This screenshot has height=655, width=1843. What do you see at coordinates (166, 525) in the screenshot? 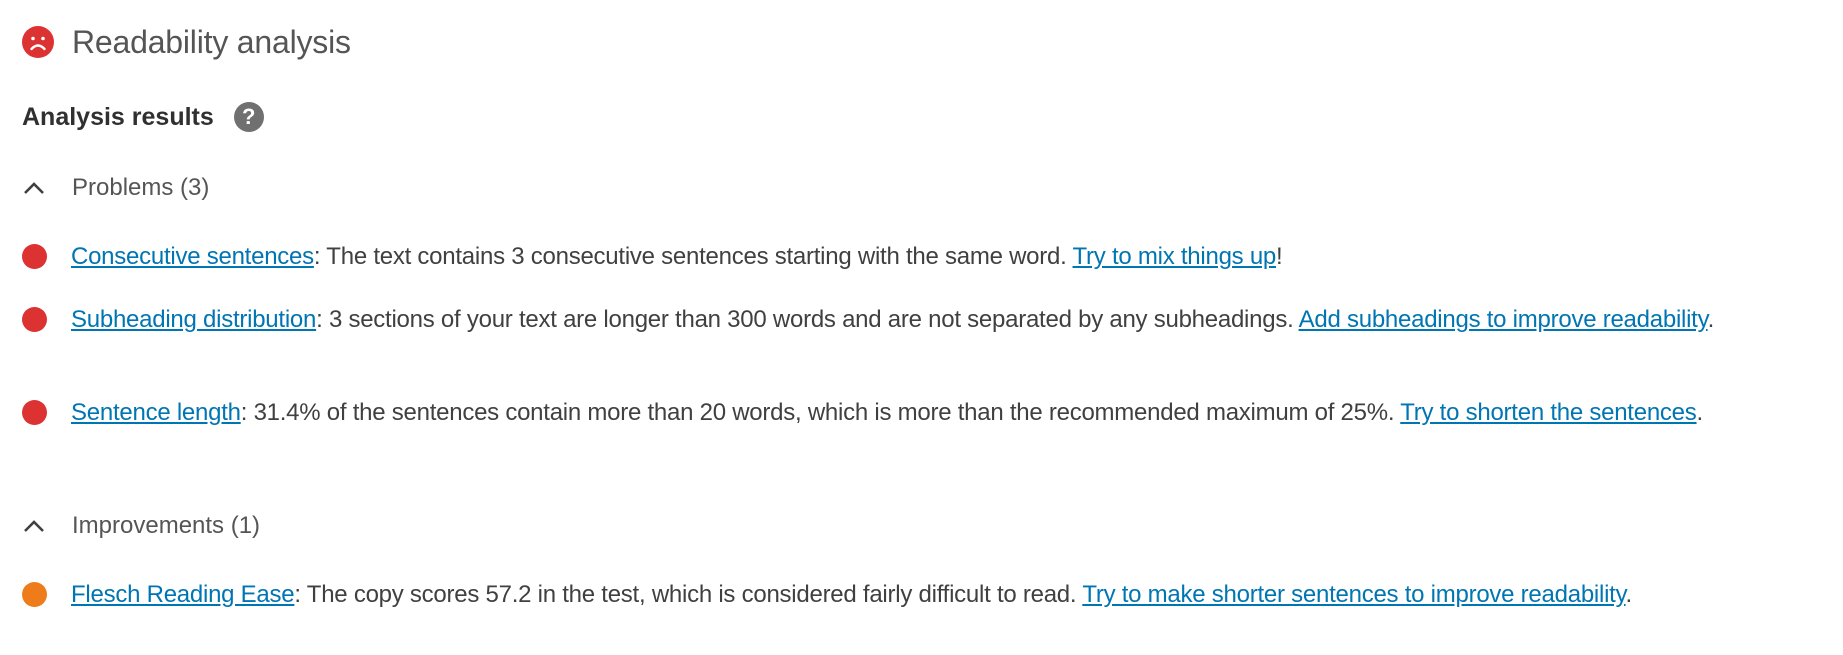
I see `improvements-section-label: Improvements (1)` at bounding box center [166, 525].